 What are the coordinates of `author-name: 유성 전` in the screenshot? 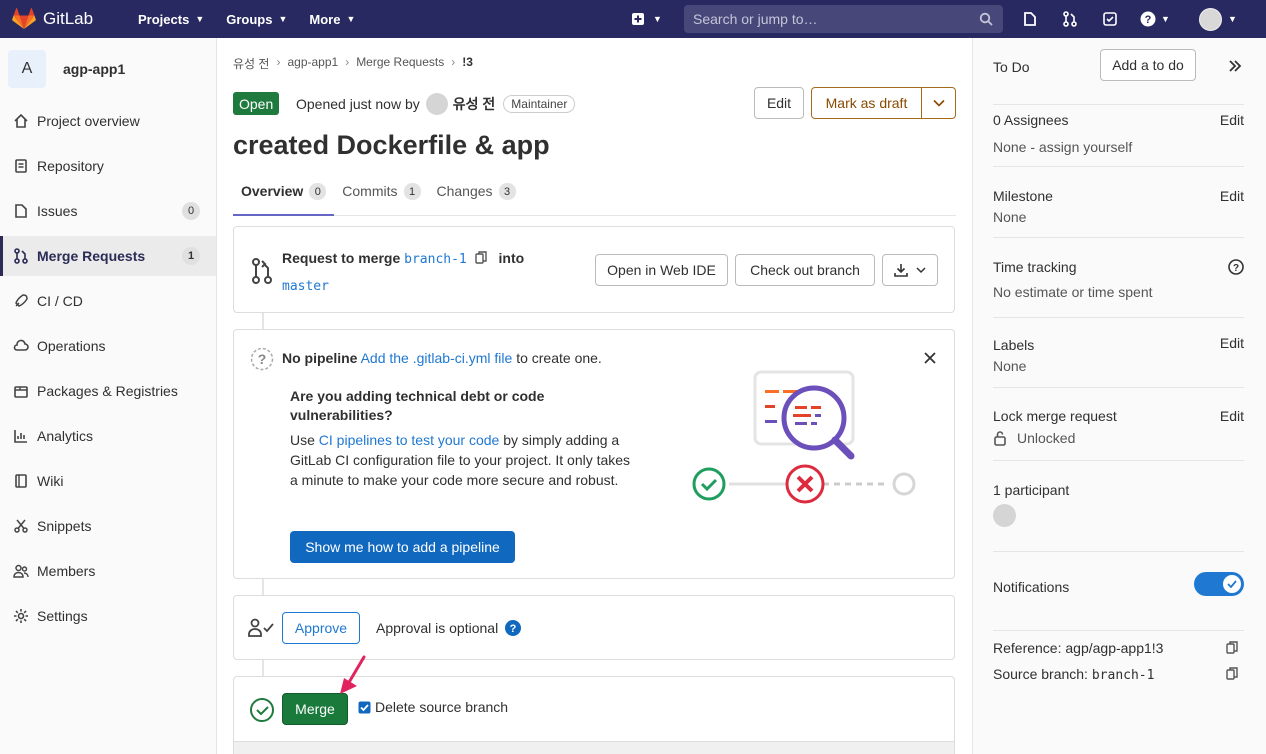 It's located at (474, 104).